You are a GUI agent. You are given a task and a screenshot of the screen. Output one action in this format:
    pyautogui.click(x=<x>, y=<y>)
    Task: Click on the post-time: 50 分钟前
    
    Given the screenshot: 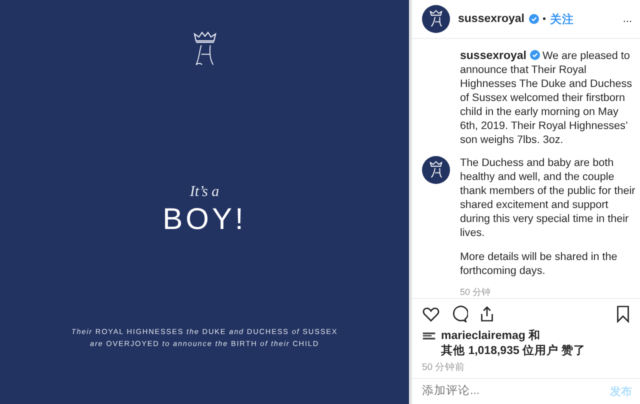 What is the action you would take?
    pyautogui.click(x=443, y=368)
    